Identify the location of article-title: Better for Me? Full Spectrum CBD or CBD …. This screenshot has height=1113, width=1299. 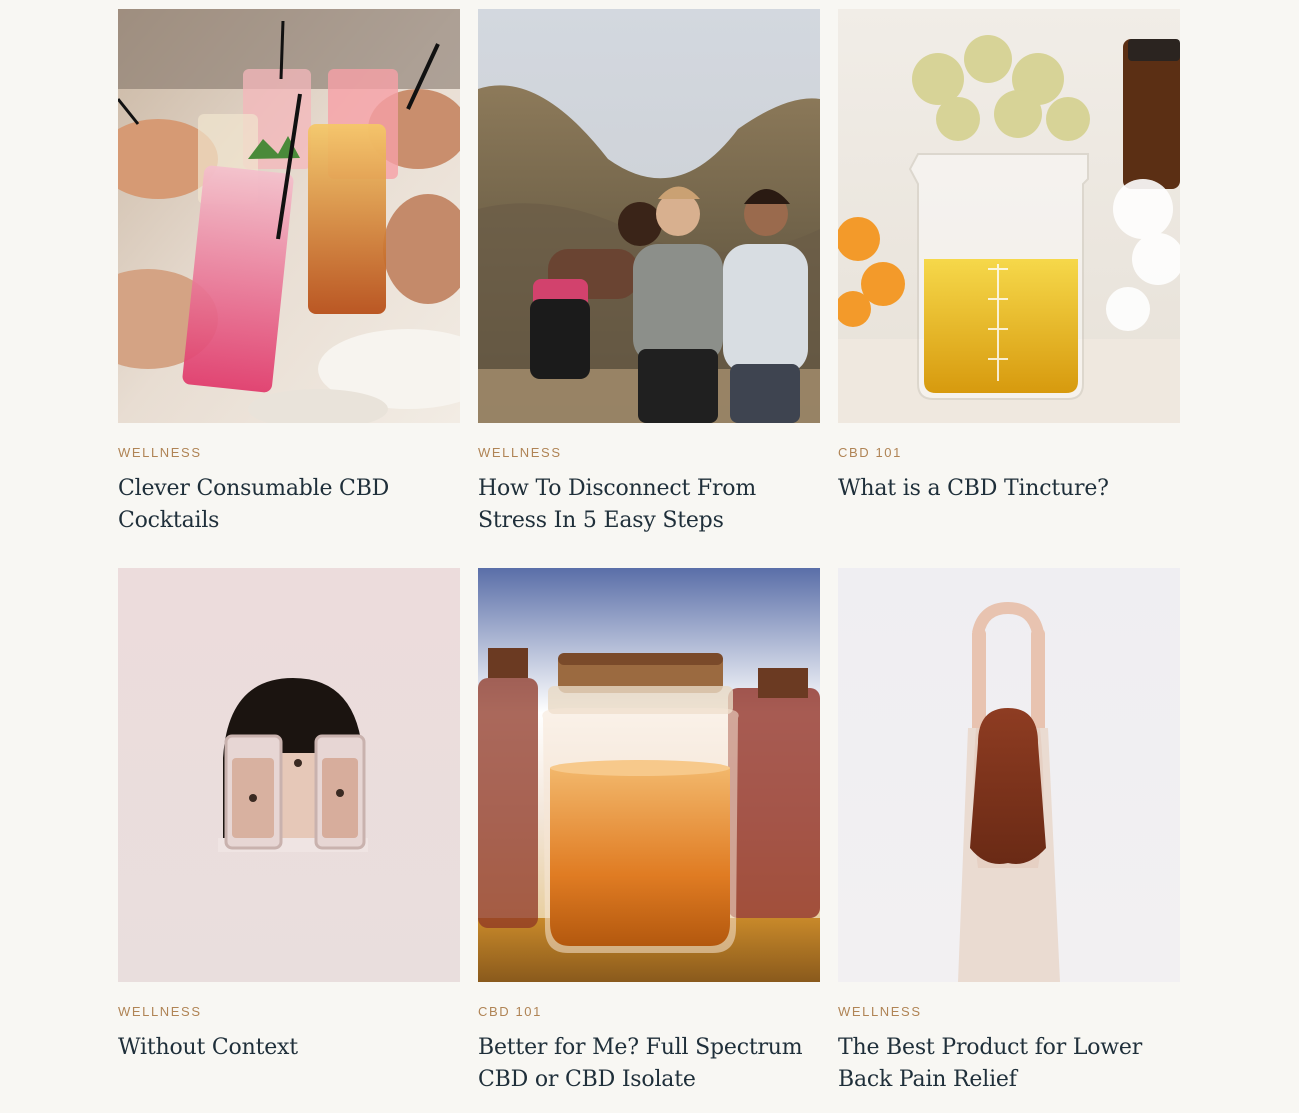
(649, 1064).